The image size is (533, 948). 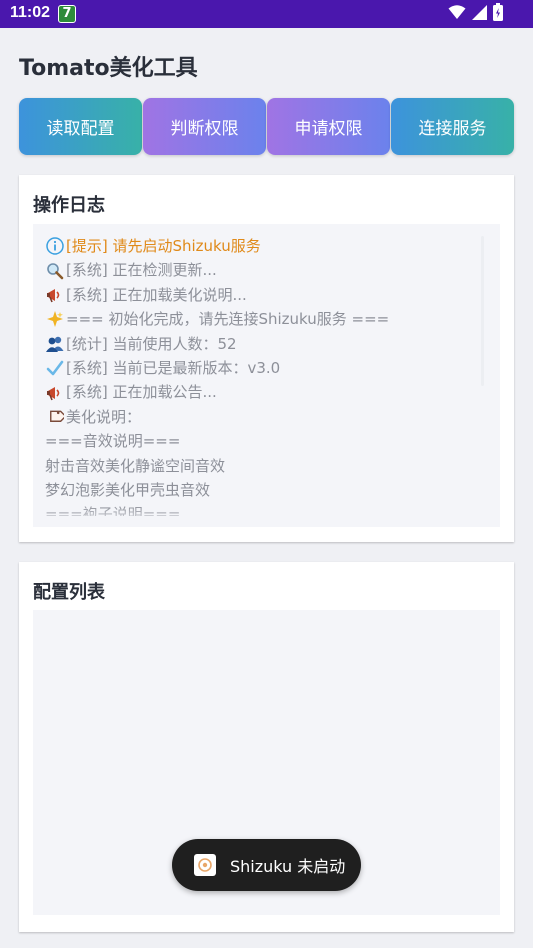 What do you see at coordinates (457, 14) in the screenshot?
I see `wifi-icon` at bounding box center [457, 14].